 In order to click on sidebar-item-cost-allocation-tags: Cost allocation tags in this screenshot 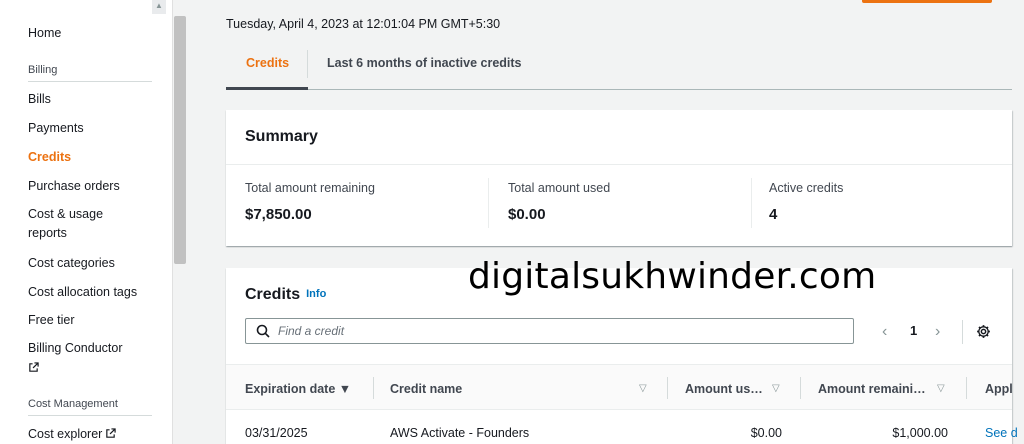, I will do `click(82, 292)`.